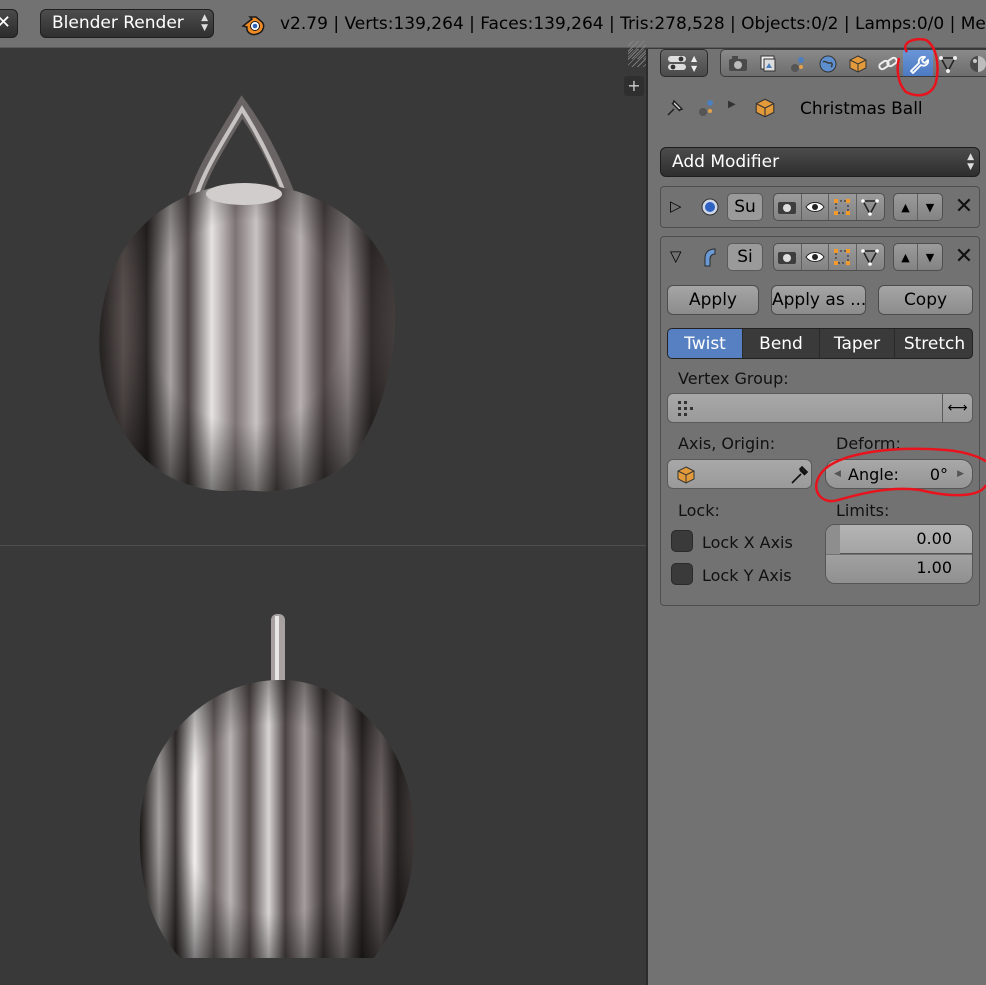 The height and width of the screenshot is (985, 986). What do you see at coordinates (833, 539) in the screenshot?
I see `limit-min-slider-fill` at bounding box center [833, 539].